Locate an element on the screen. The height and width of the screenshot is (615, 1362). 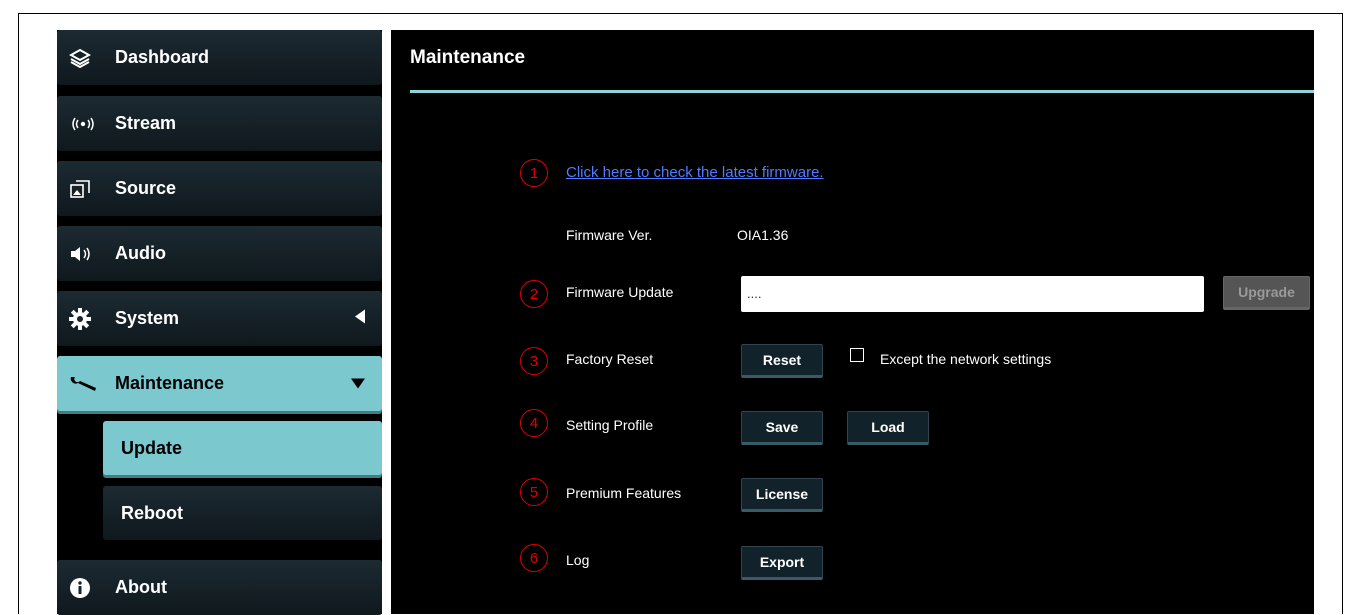
sidebar-item-maintenance: Maintenance is located at coordinates (219, 383).